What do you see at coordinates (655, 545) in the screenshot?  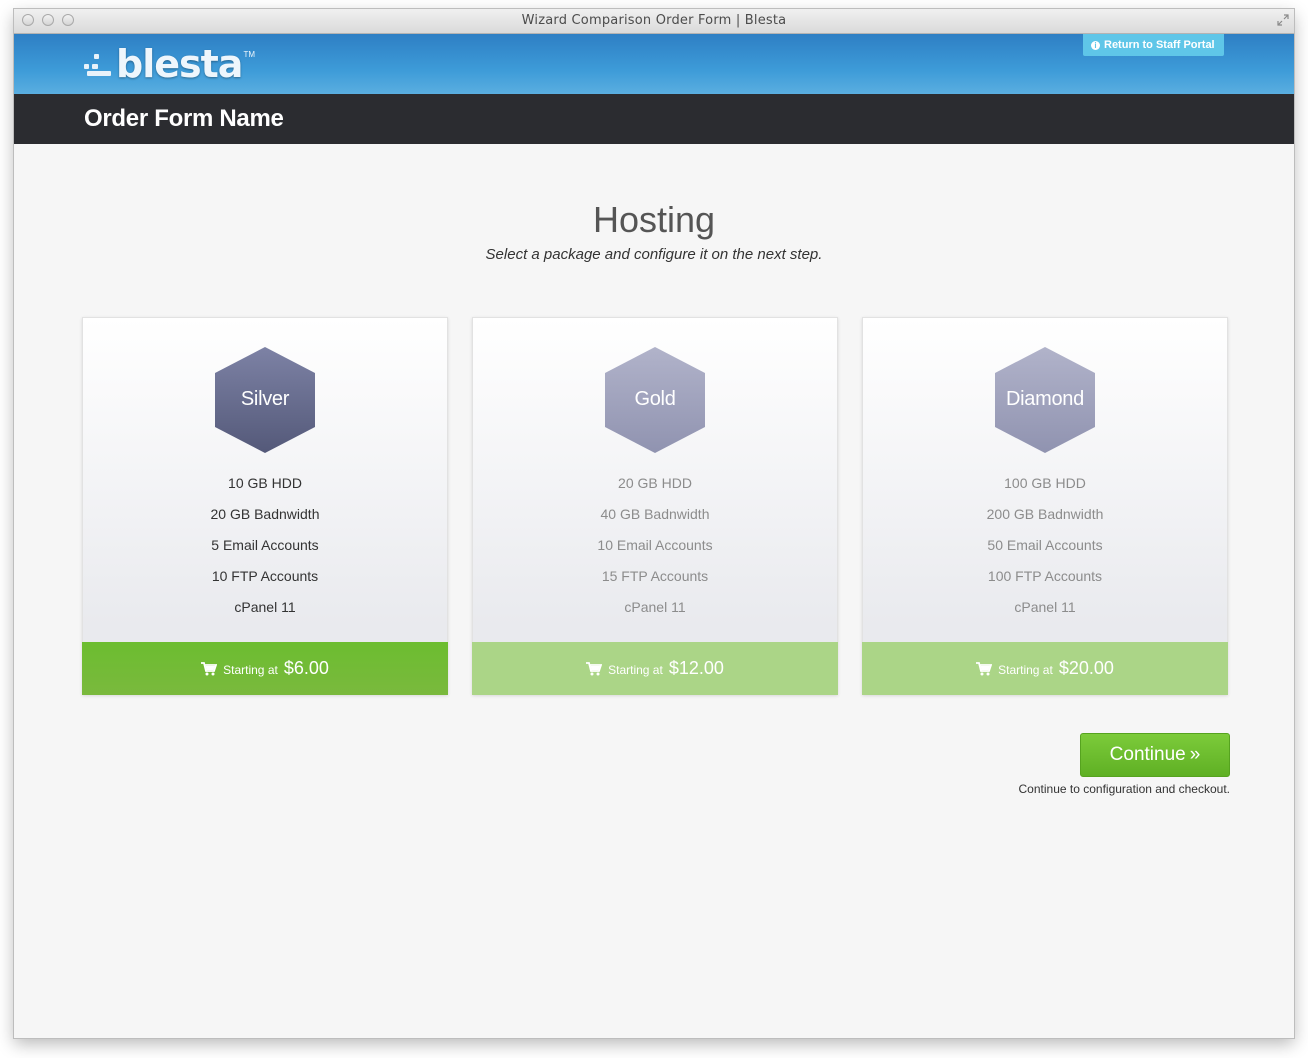 I see `feature-item: 10 Email Accounts` at bounding box center [655, 545].